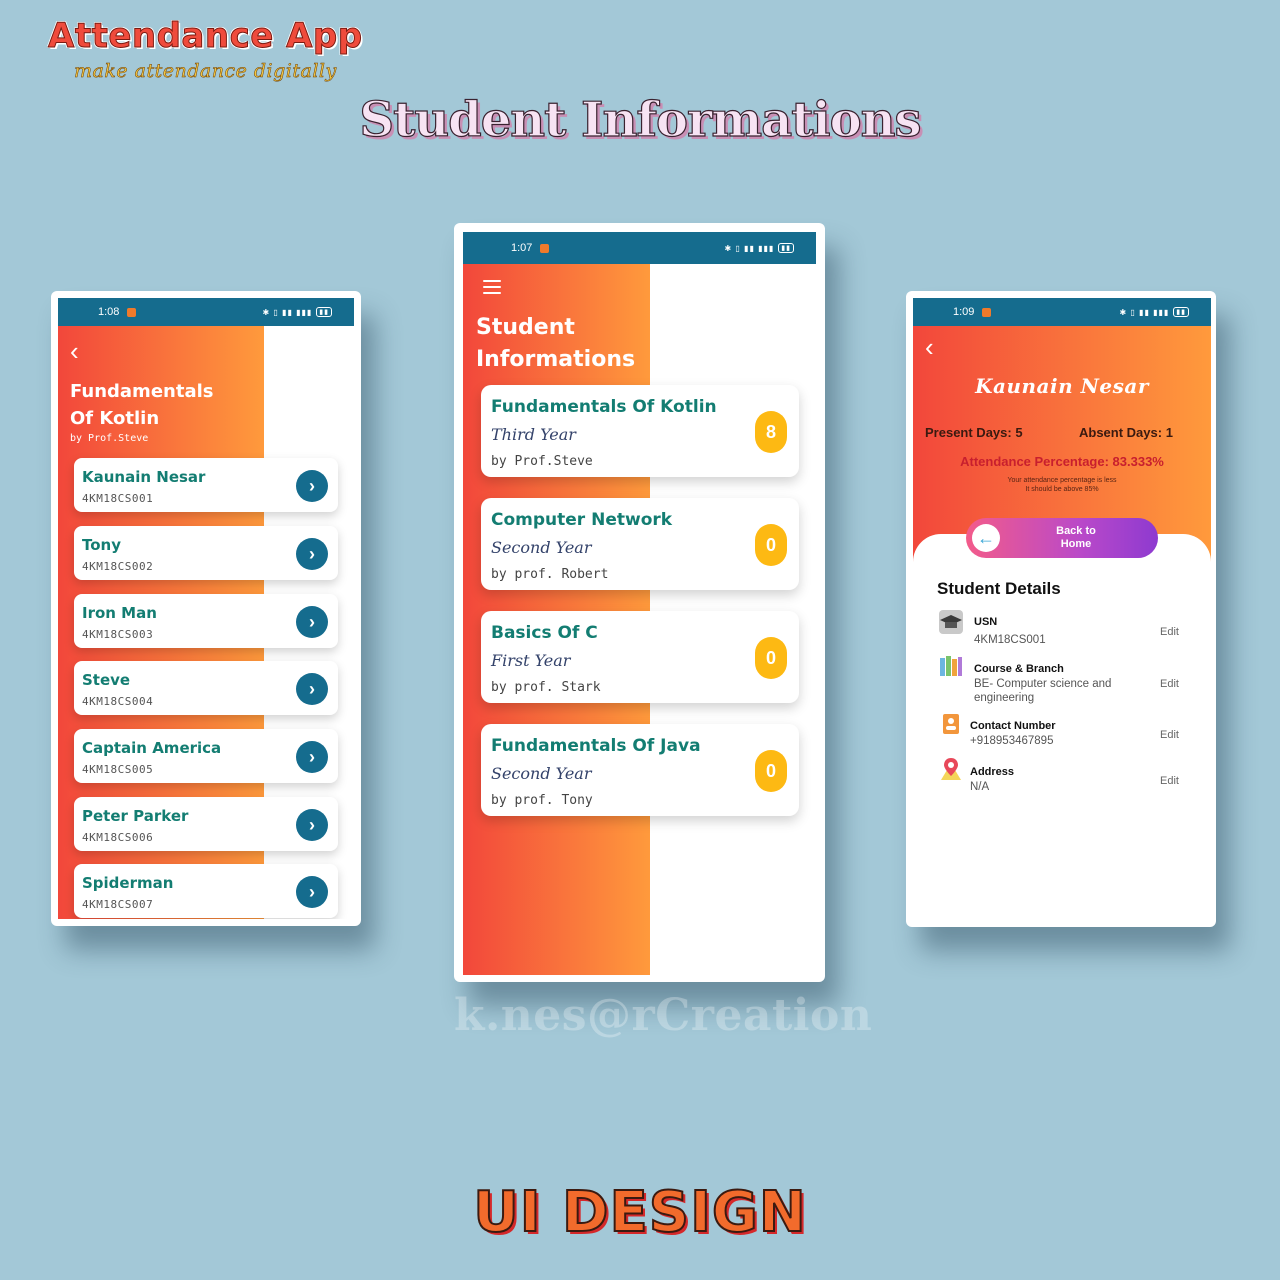  I want to click on attendance-note-line1: Your attendance percentage is less, so click(1062, 480).